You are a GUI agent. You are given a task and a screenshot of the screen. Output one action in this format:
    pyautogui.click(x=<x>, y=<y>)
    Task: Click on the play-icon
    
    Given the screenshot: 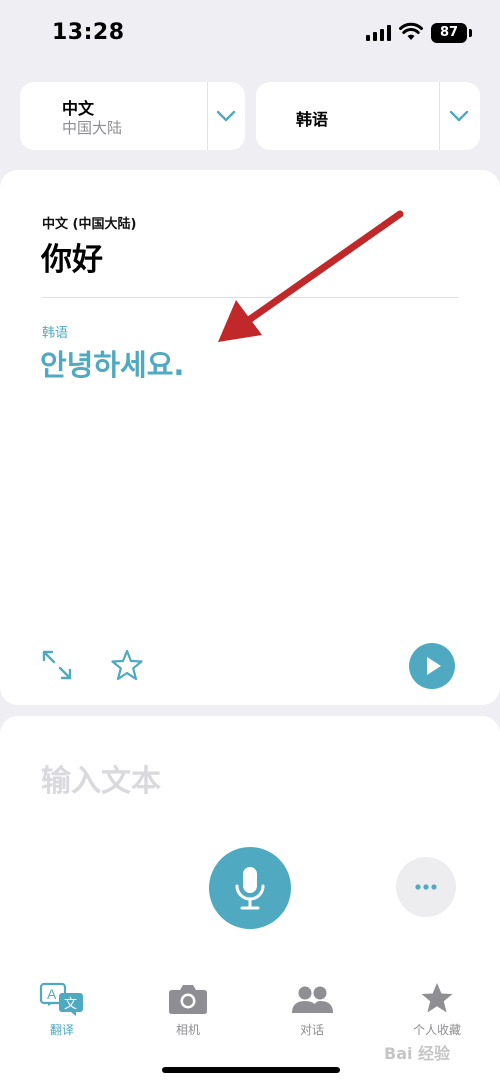 What is the action you would take?
    pyautogui.click(x=434, y=666)
    